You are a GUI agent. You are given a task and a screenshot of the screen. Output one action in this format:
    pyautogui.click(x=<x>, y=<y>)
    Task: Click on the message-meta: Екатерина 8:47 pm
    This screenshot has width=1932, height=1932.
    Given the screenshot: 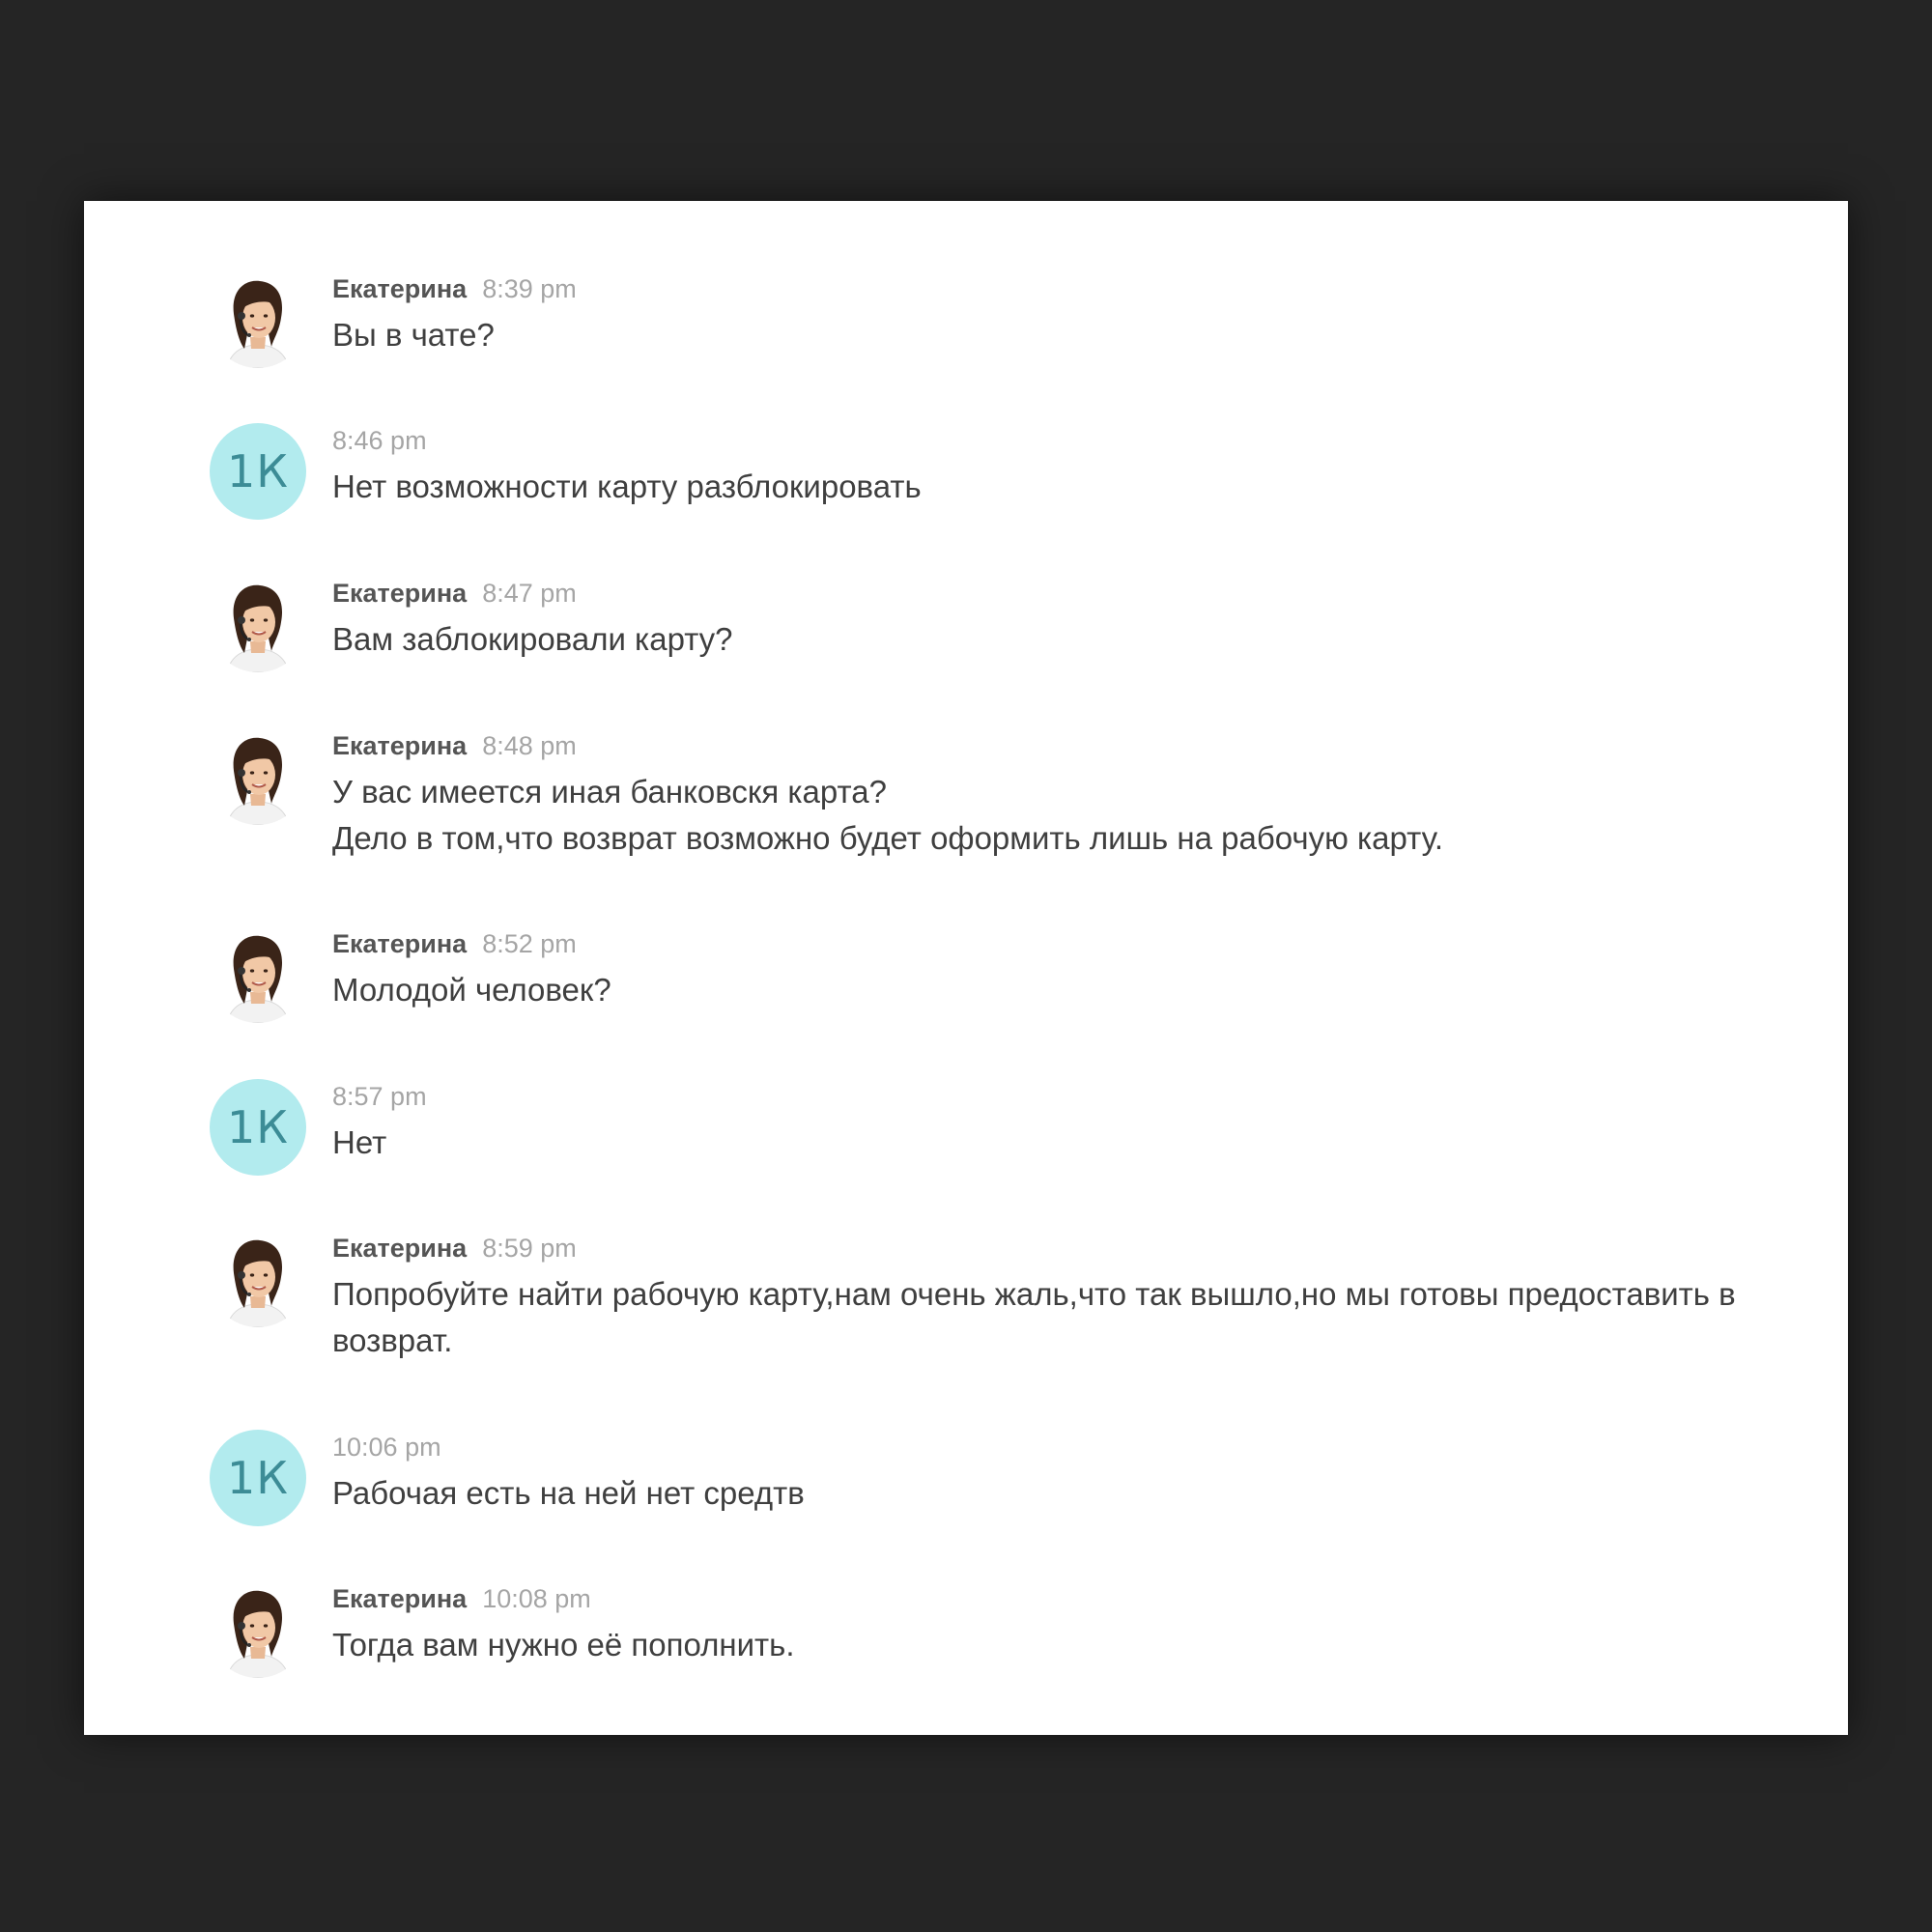 What is the action you would take?
    pyautogui.click(x=454, y=593)
    